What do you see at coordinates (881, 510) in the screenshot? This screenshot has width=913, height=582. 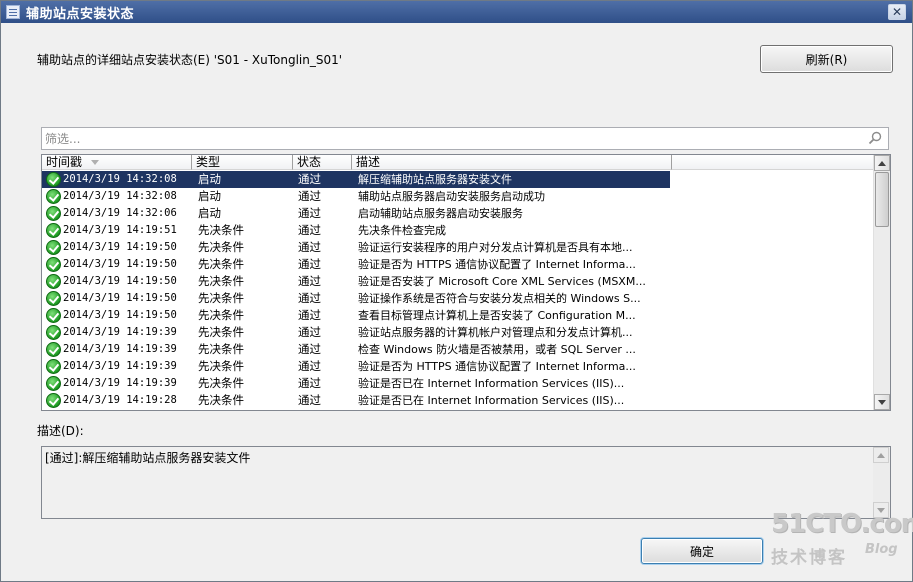 I see `desc-scroll-down-button` at bounding box center [881, 510].